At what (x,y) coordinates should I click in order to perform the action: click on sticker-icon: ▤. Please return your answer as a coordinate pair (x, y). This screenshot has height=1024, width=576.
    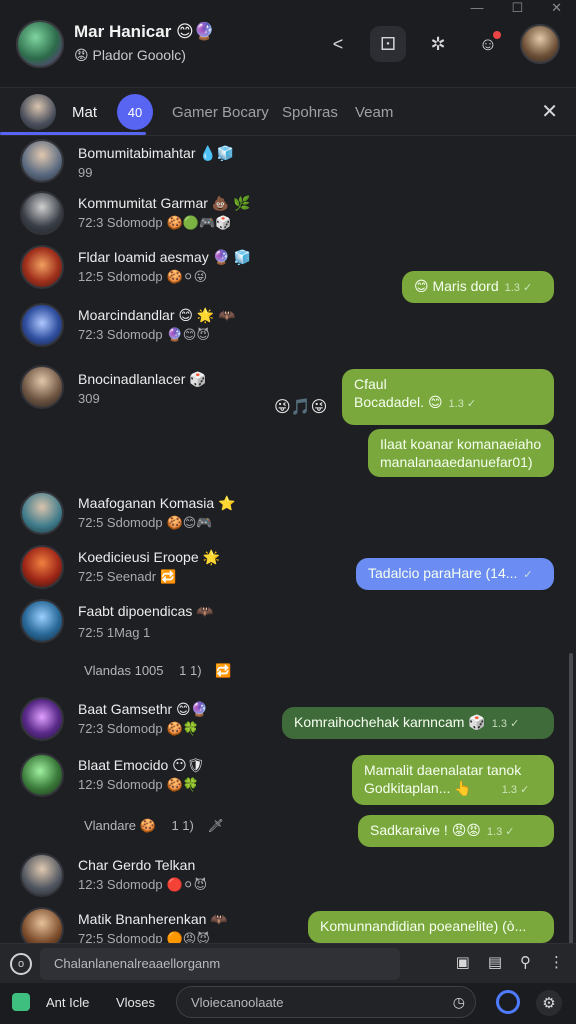
    Looking at the image, I should click on (495, 962).